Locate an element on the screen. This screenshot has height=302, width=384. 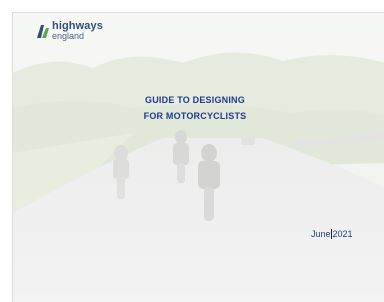
document-title-line-1: GUIDE TO DESIGNING is located at coordinates (195, 100).